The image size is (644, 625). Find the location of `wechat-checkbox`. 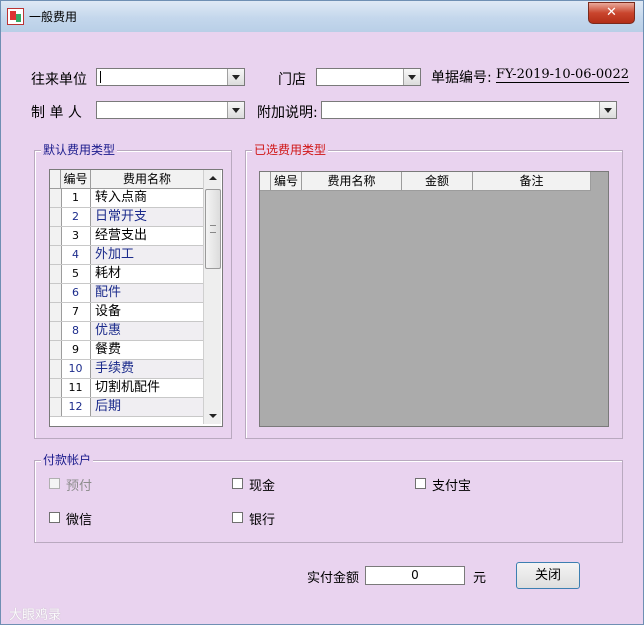

wechat-checkbox is located at coordinates (54, 517).